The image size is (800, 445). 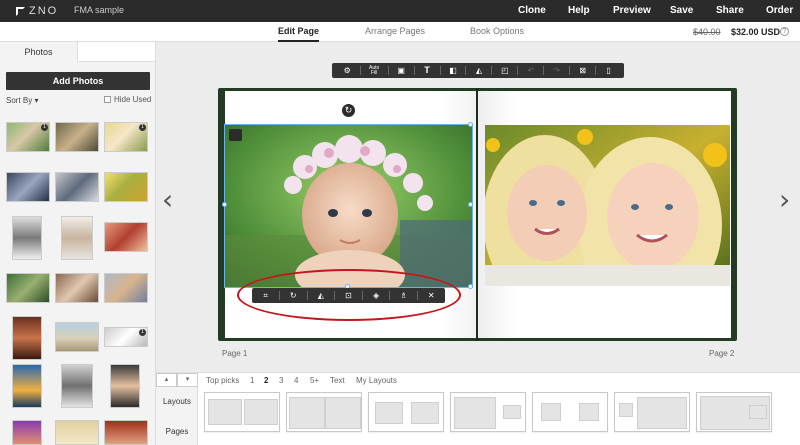 What do you see at coordinates (453, 70) in the screenshot?
I see `layers-icon: ◧` at bounding box center [453, 70].